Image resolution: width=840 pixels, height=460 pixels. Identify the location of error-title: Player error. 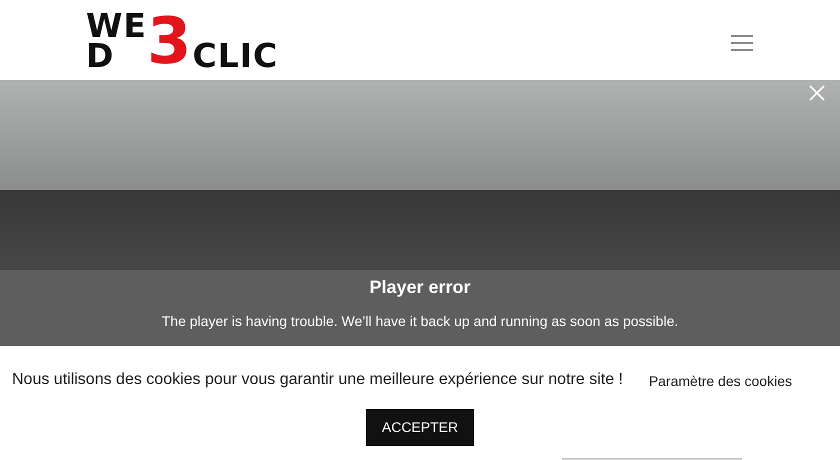
(420, 287).